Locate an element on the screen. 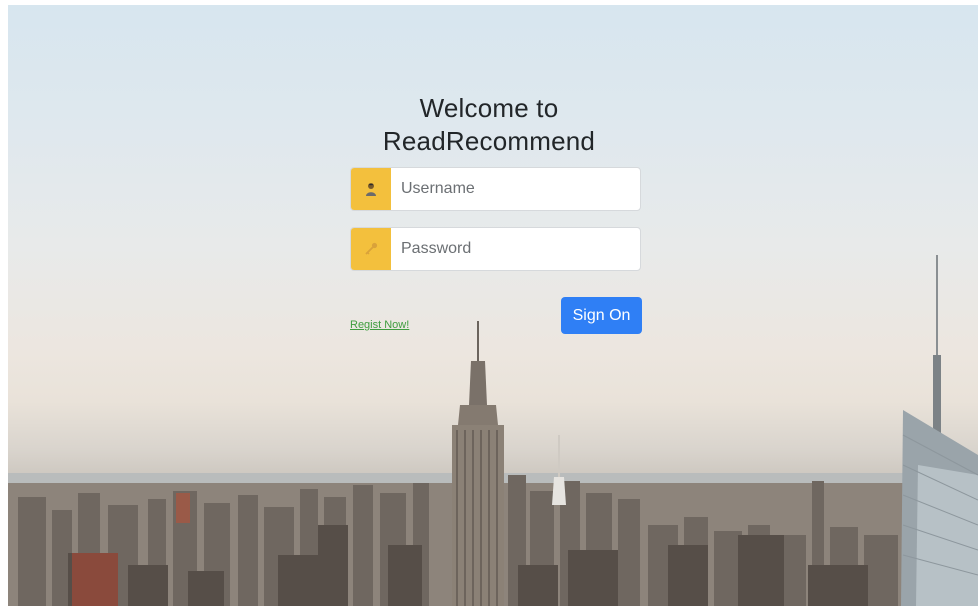 The width and height of the screenshot is (978, 606). password-field is located at coordinates (495, 249).